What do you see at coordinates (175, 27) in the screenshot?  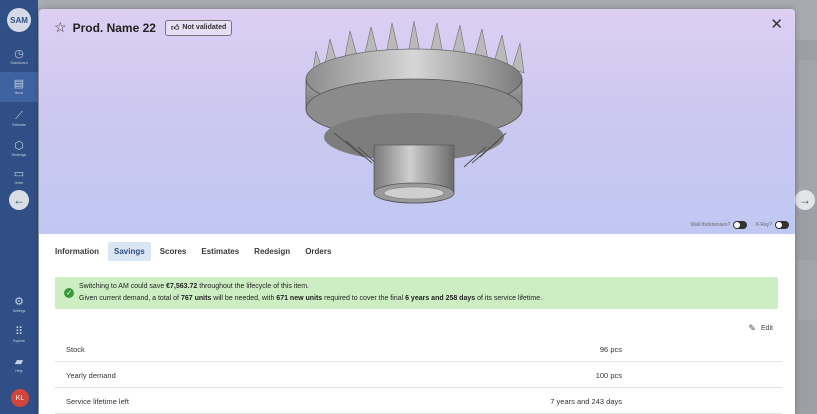 I see `thumbs-up-icon: 👍︎` at bounding box center [175, 27].